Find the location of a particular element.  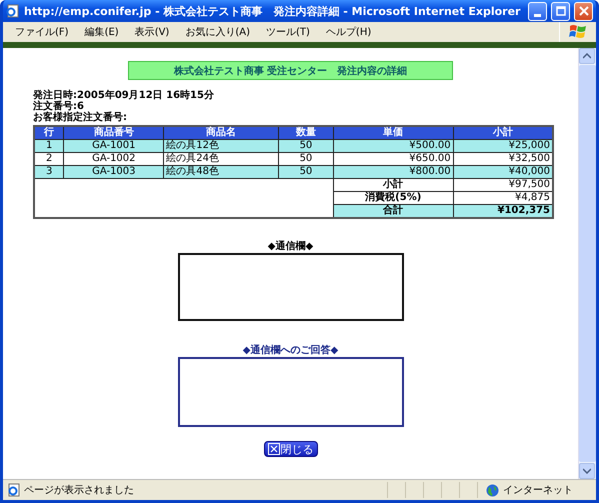

table-cell: ¥500.00 is located at coordinates (393, 146).